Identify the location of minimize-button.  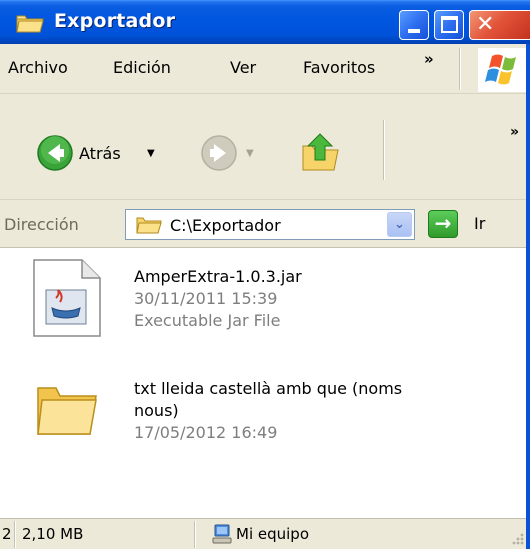
(414, 25).